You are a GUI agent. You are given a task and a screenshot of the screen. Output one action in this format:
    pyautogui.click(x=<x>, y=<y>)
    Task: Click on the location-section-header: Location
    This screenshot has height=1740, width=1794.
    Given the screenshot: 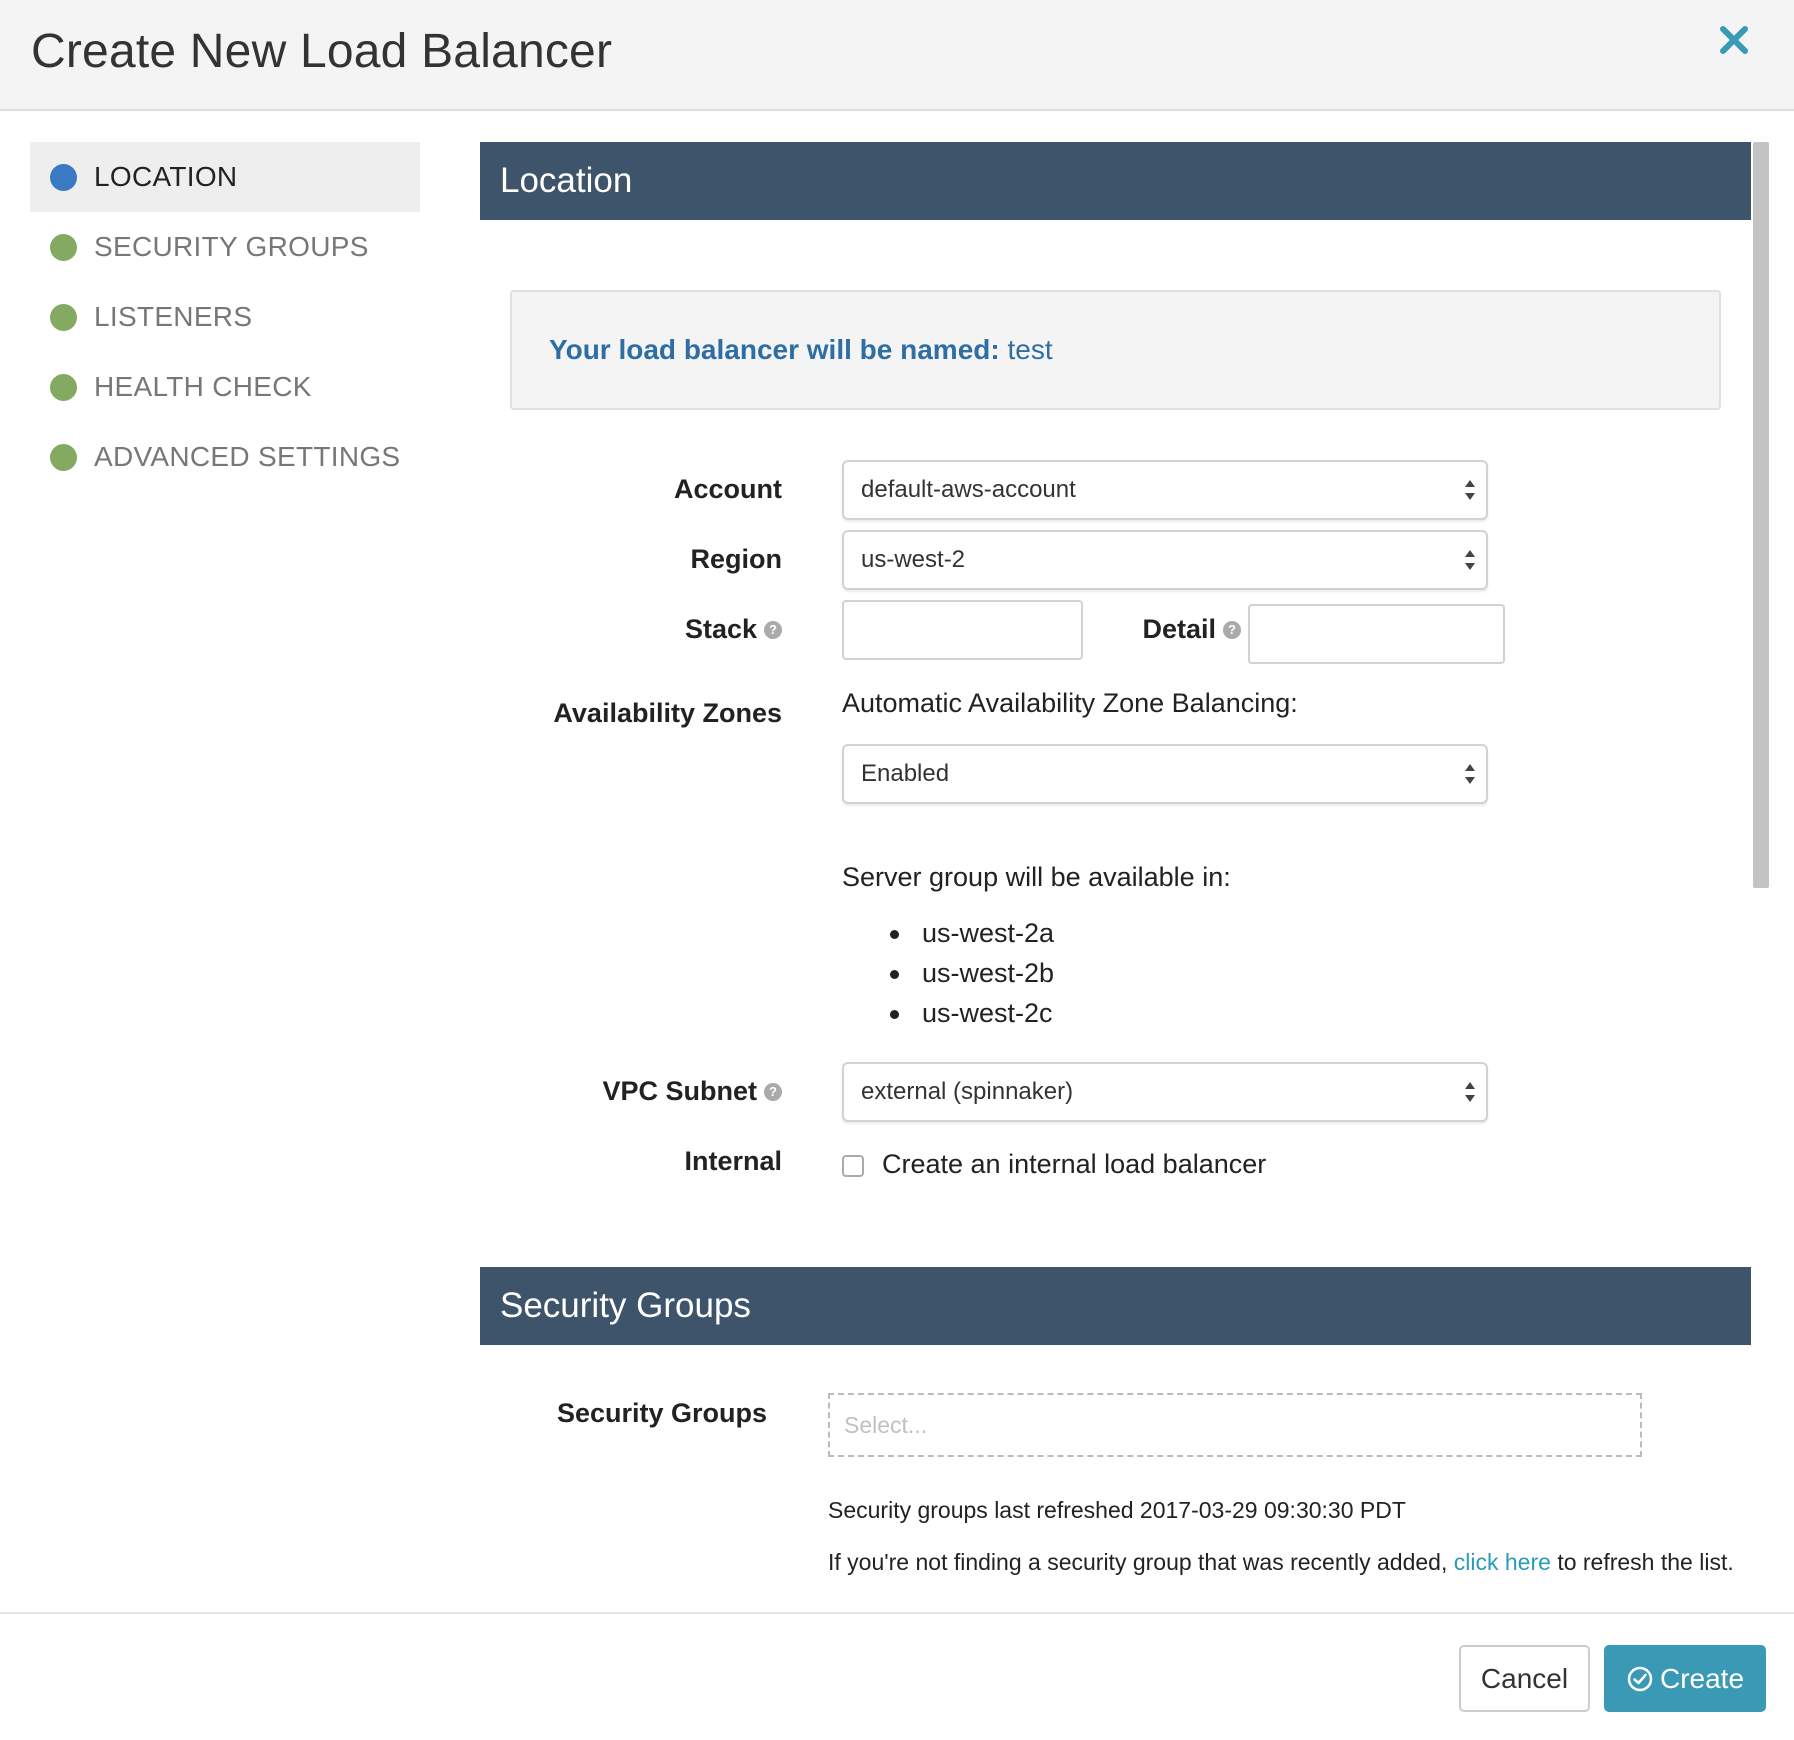 What is the action you would take?
    pyautogui.click(x=1115, y=181)
    